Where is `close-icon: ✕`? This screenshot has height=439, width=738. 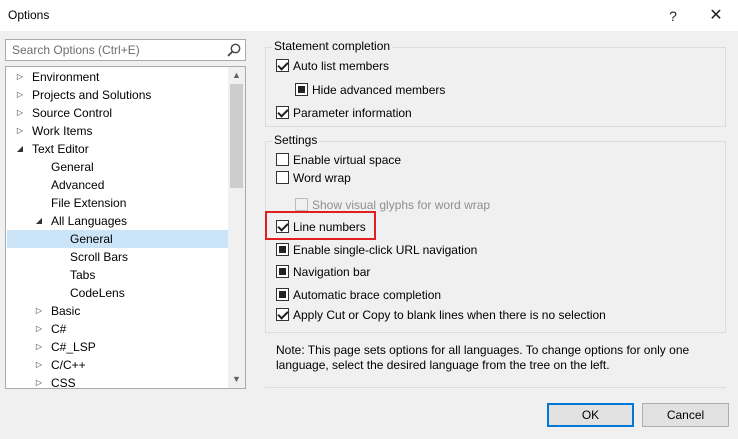 close-icon: ✕ is located at coordinates (716, 16).